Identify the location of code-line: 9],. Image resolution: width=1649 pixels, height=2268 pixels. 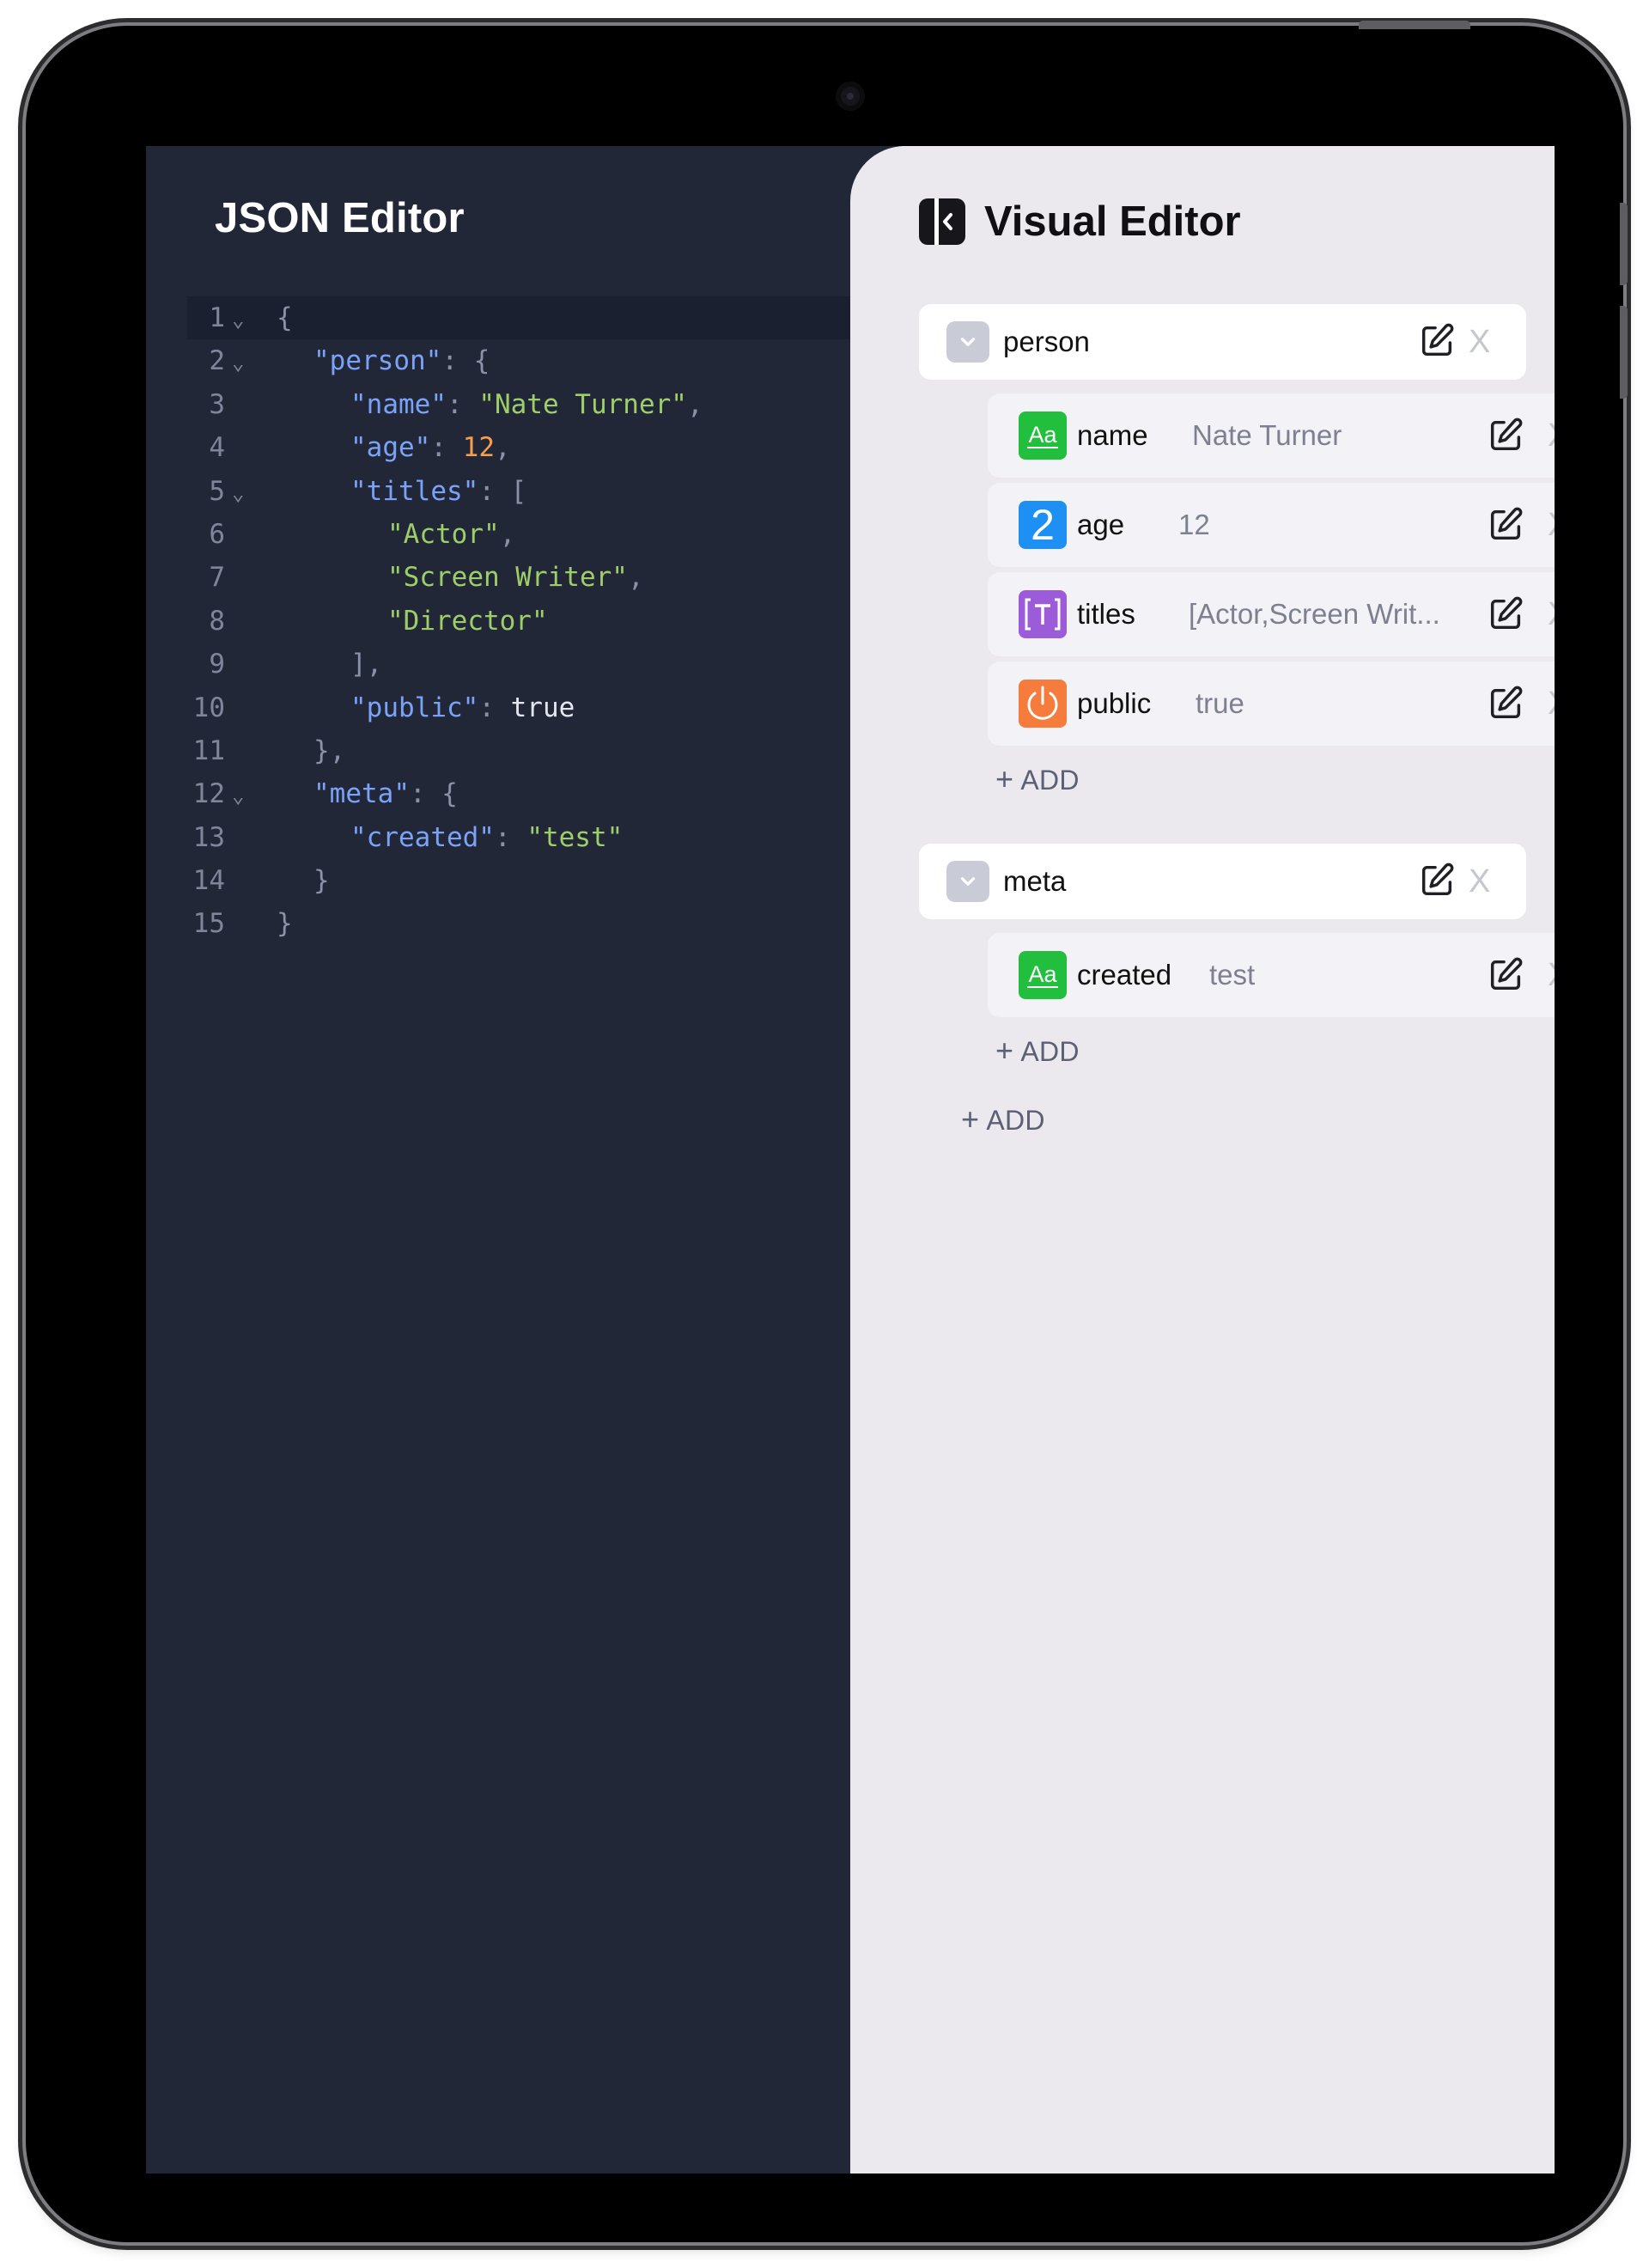
(548, 664).